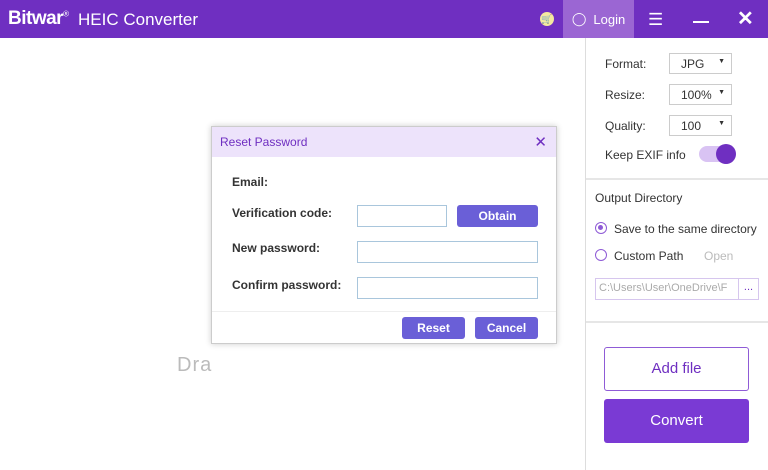 The width and height of the screenshot is (768, 470). Describe the element at coordinates (384, 19) in the screenshot. I see `title-bar: Bitwar® HEIC Converter 🛒 ◯ Login ☰ ✕` at that location.